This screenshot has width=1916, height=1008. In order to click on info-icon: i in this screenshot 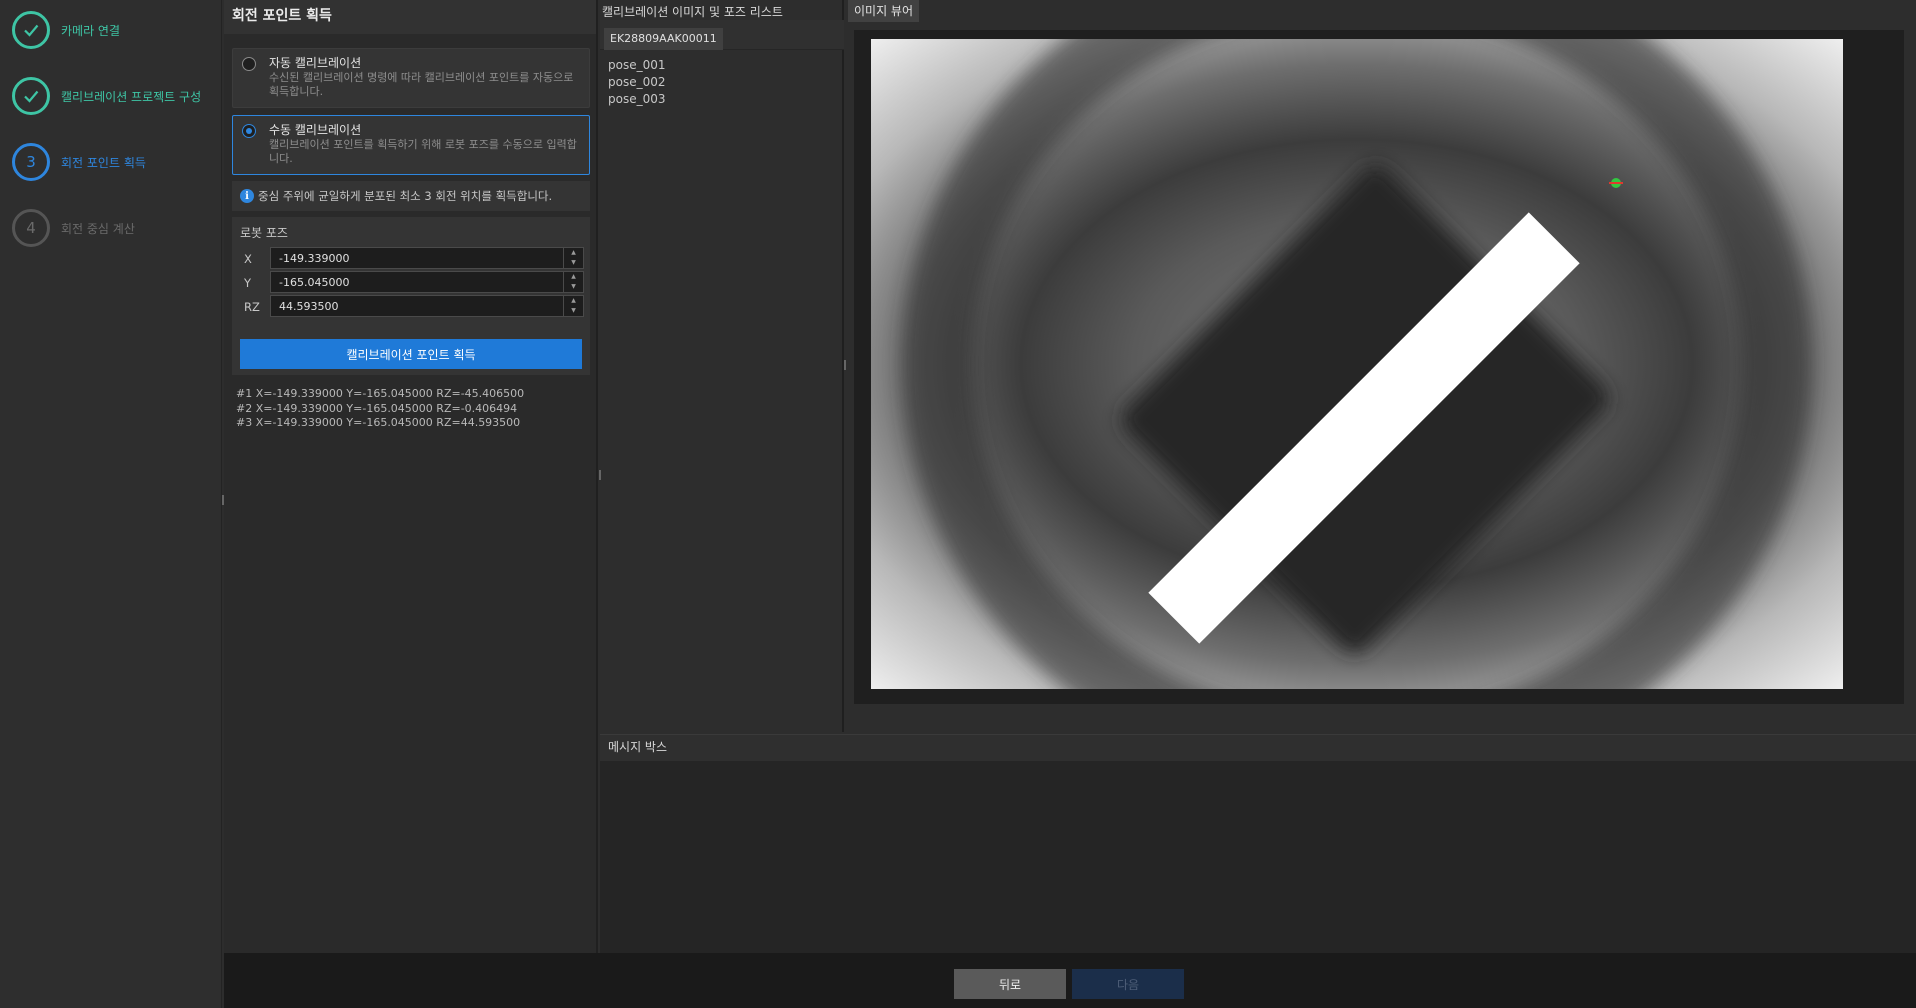, I will do `click(247, 196)`.